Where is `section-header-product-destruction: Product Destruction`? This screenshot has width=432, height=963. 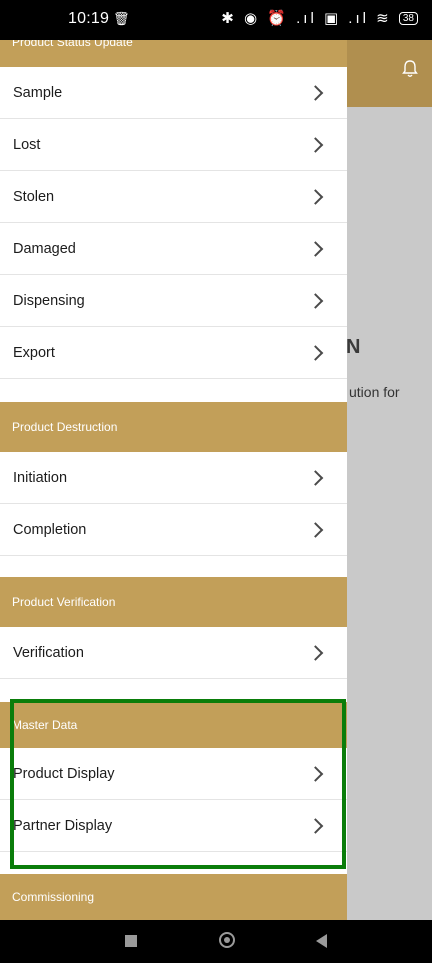
section-header-product-destruction: Product Destruction is located at coordinates (173, 427).